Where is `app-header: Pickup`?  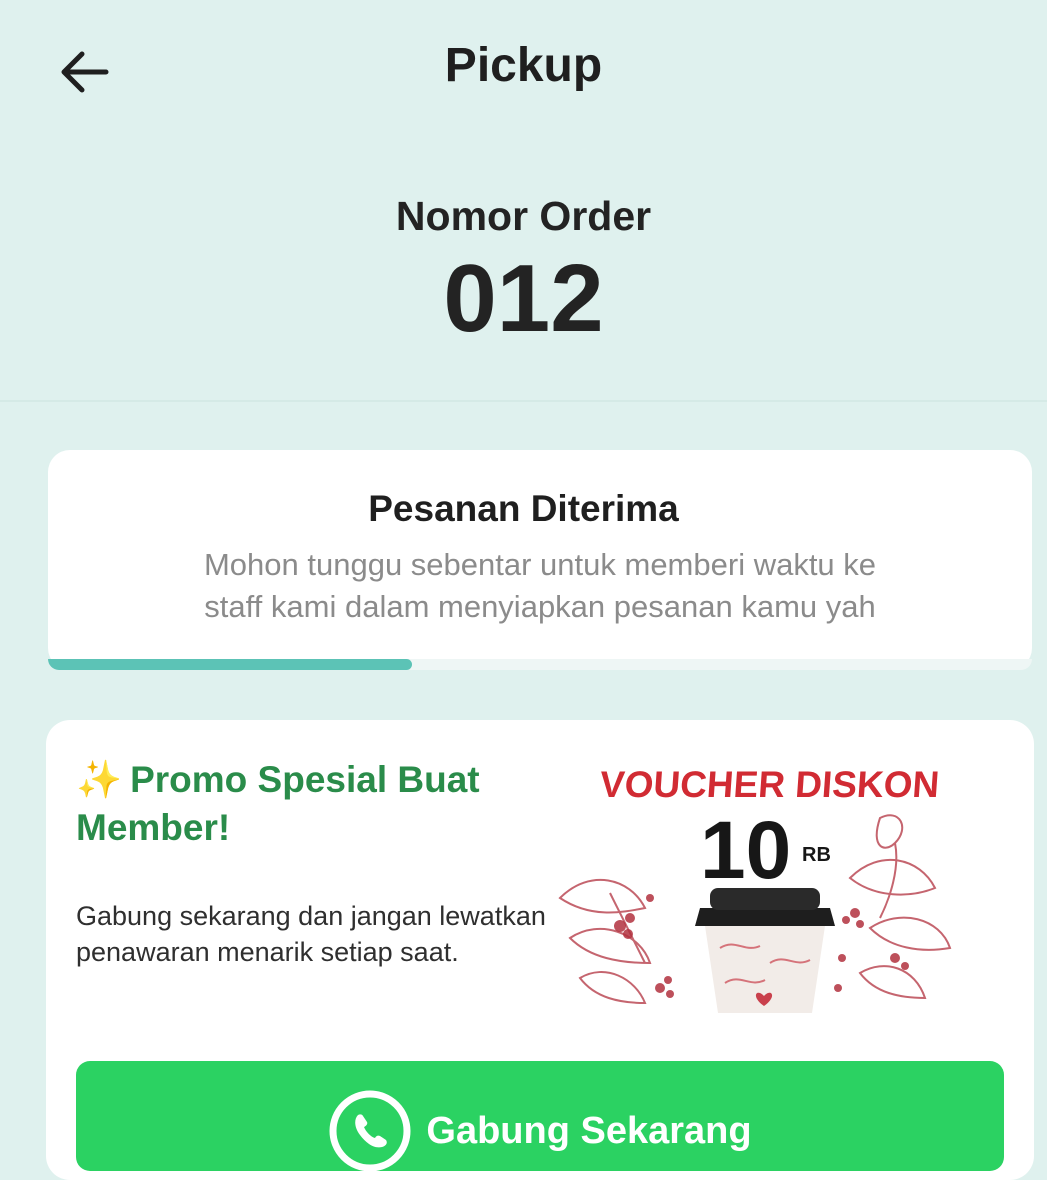
app-header: Pickup is located at coordinates (523, 70).